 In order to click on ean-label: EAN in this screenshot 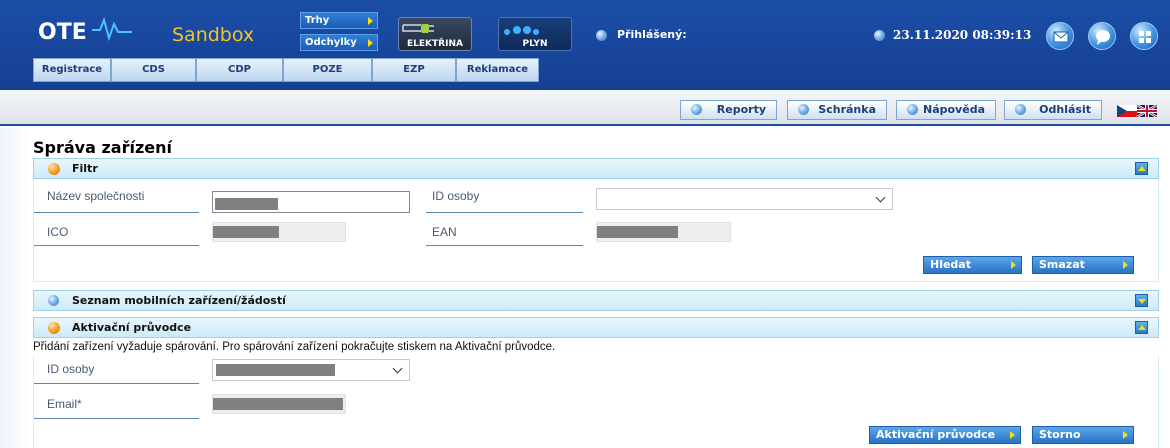, I will do `click(444, 232)`.